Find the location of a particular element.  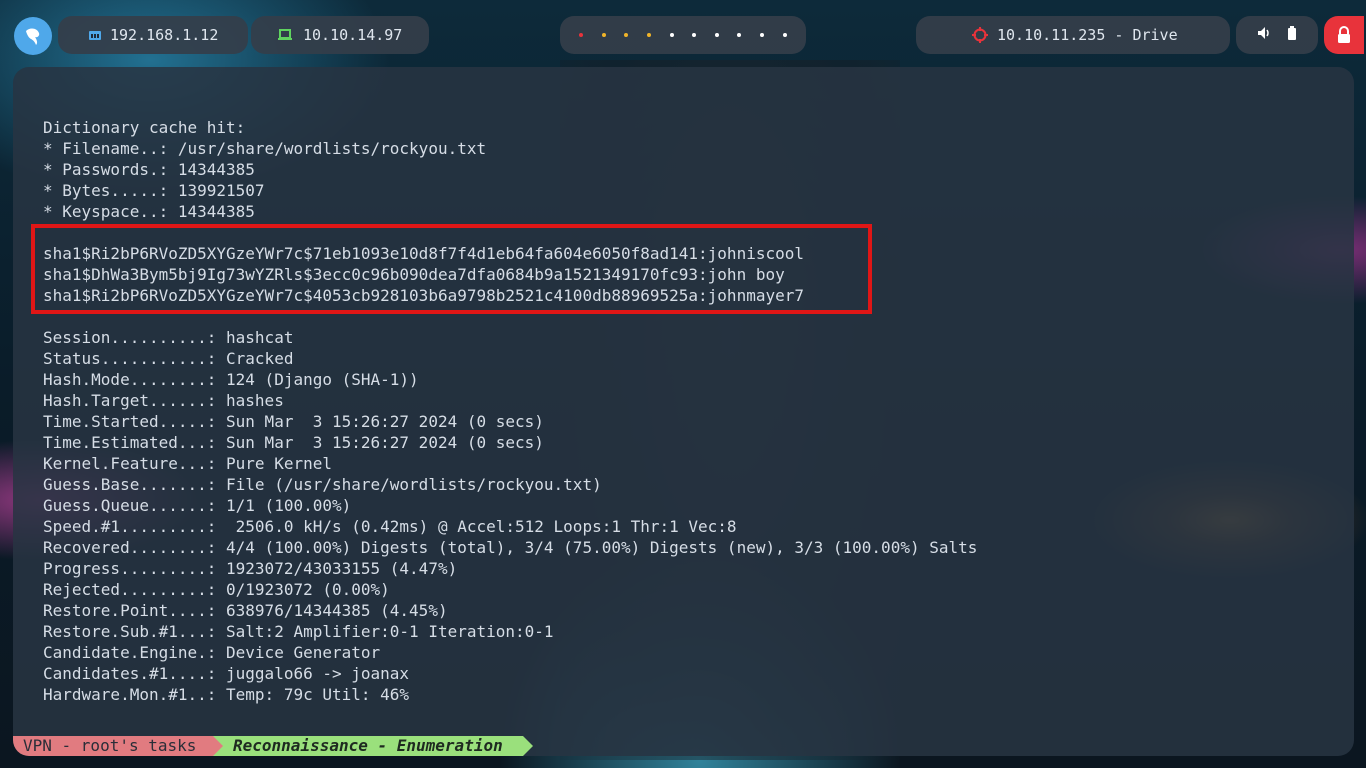

target-icon is located at coordinates (980, 37).